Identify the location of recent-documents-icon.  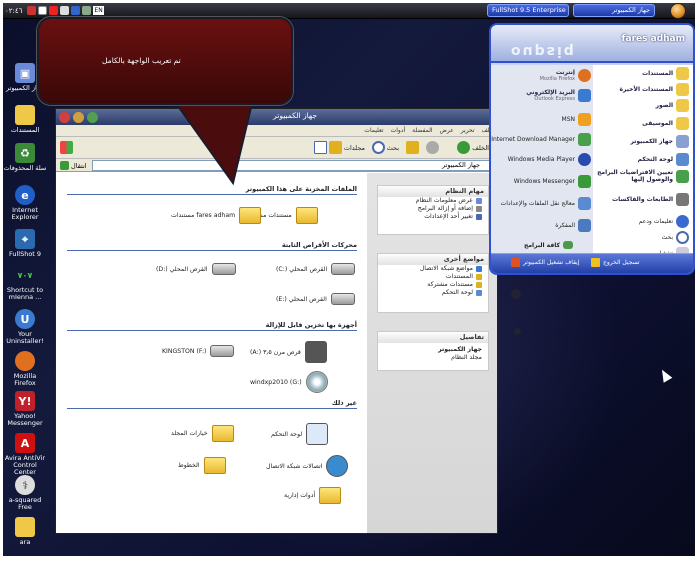
(682, 89).